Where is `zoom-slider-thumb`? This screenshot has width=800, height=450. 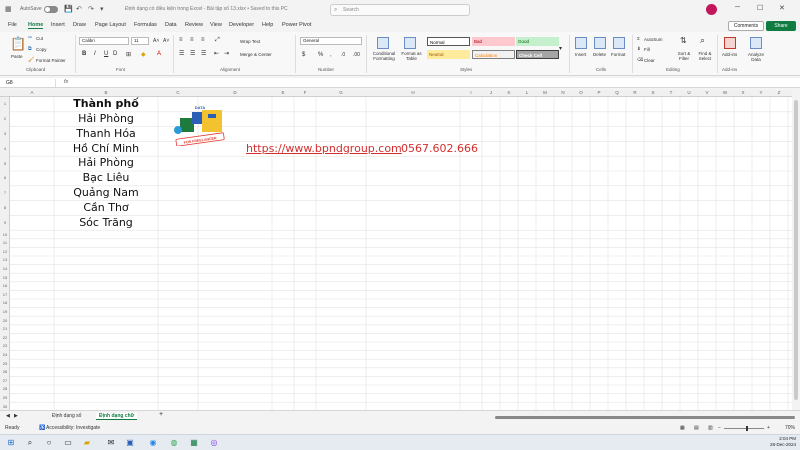 zoom-slider-thumb is located at coordinates (747, 428).